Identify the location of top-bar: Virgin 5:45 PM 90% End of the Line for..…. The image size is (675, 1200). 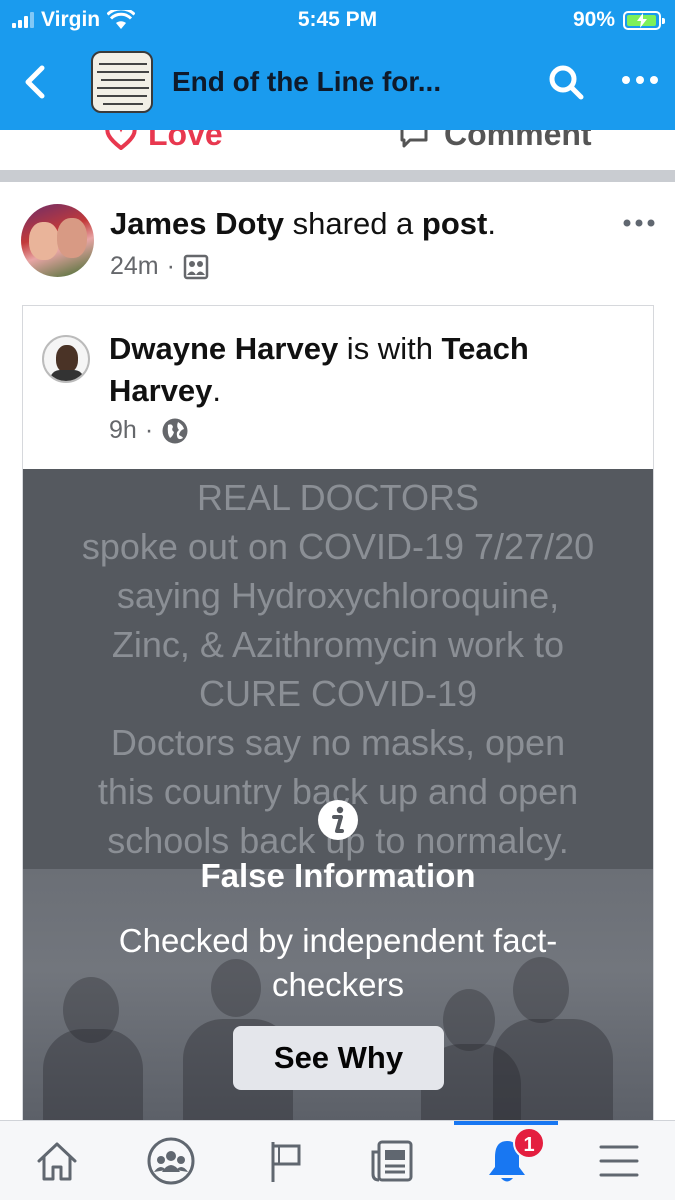
(337, 65).